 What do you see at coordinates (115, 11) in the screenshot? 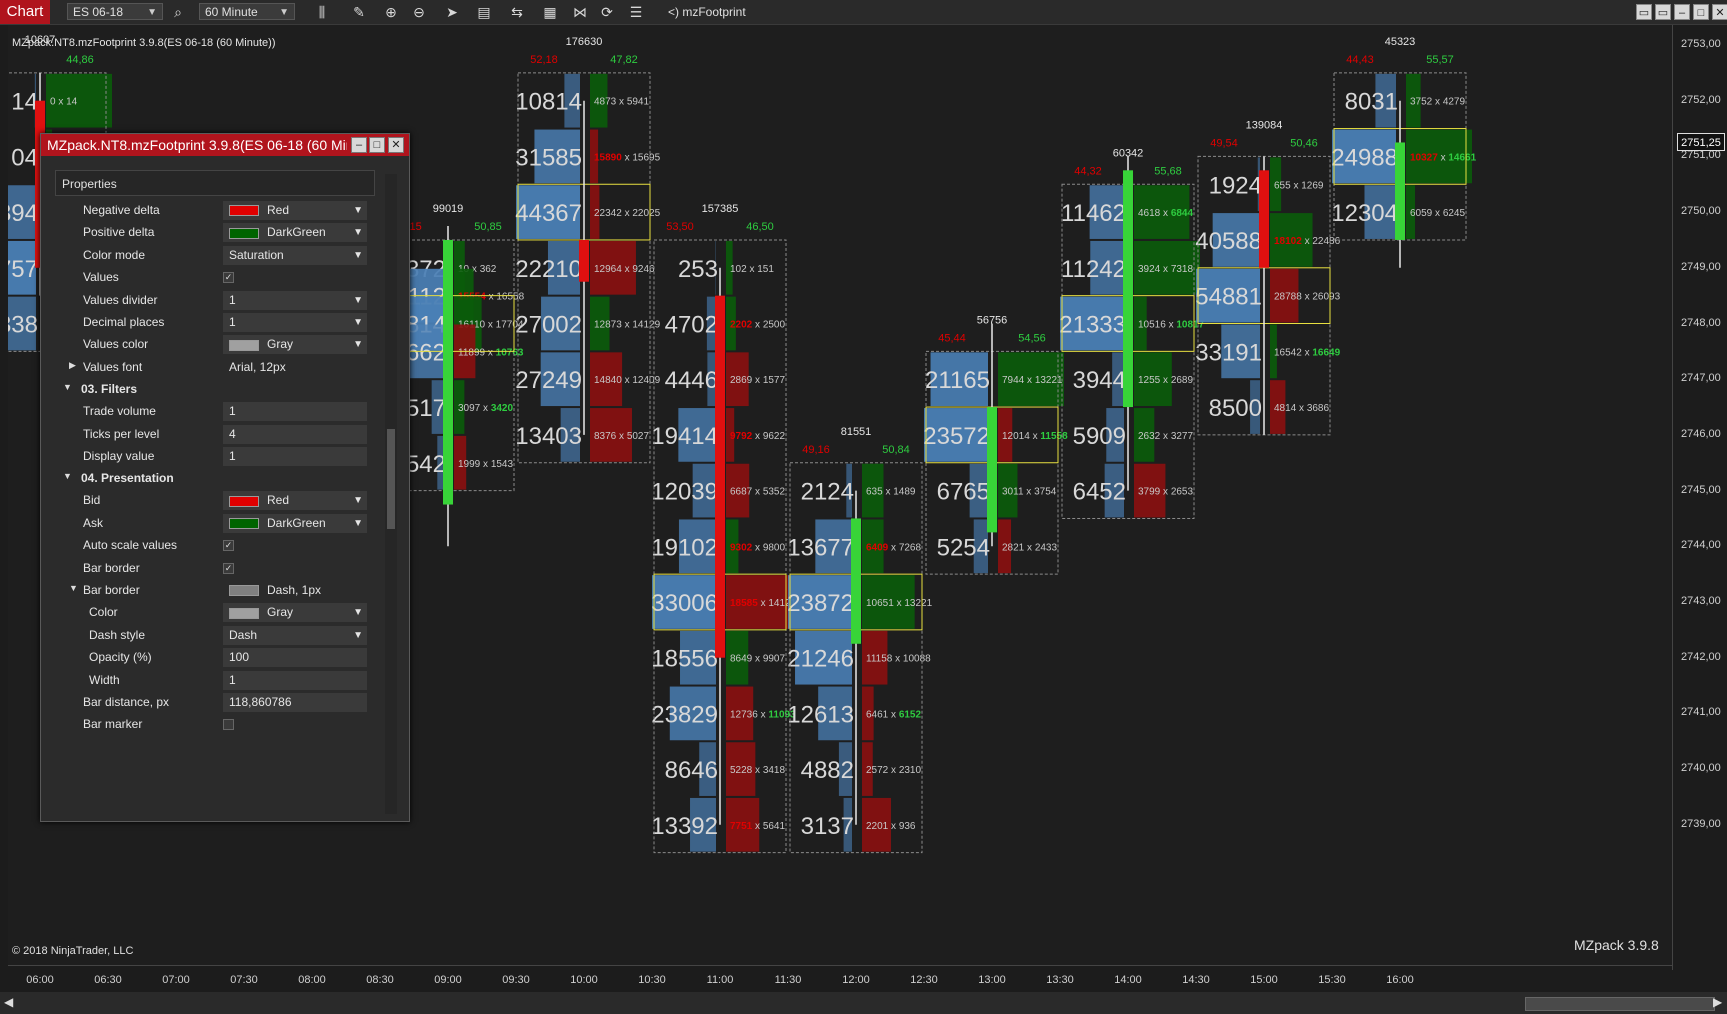
I see `instrument-select: ES 06-18 ▼` at bounding box center [115, 11].